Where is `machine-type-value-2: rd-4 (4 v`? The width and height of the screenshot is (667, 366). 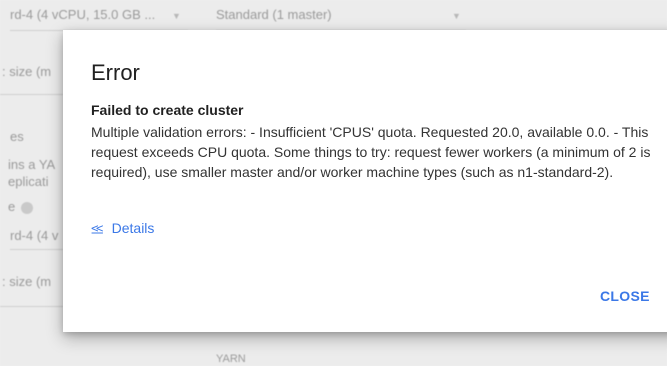
machine-type-value-2: rd-4 (4 v is located at coordinates (34, 235).